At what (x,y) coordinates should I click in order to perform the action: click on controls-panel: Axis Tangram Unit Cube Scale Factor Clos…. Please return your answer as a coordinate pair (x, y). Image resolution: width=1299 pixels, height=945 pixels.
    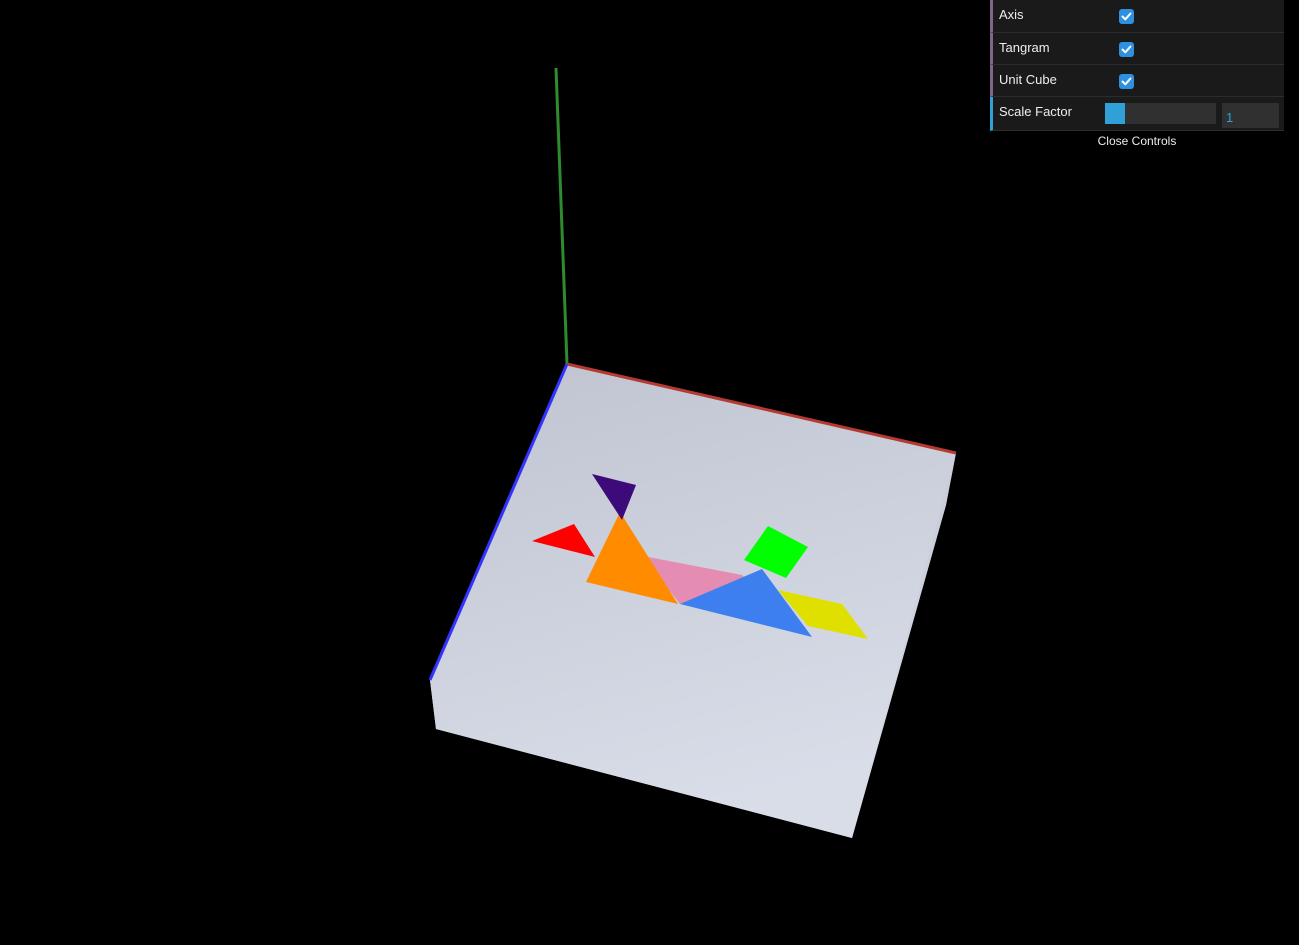
    Looking at the image, I should click on (1137, 75).